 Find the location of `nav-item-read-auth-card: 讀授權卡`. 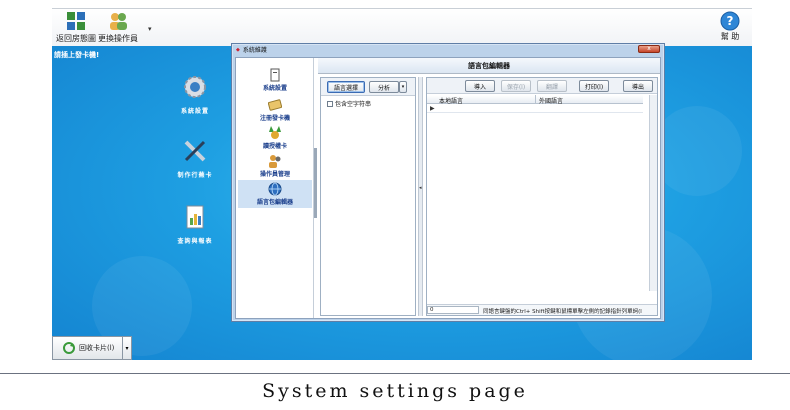

nav-item-read-auth-card: 讀授權卡 is located at coordinates (275, 138).